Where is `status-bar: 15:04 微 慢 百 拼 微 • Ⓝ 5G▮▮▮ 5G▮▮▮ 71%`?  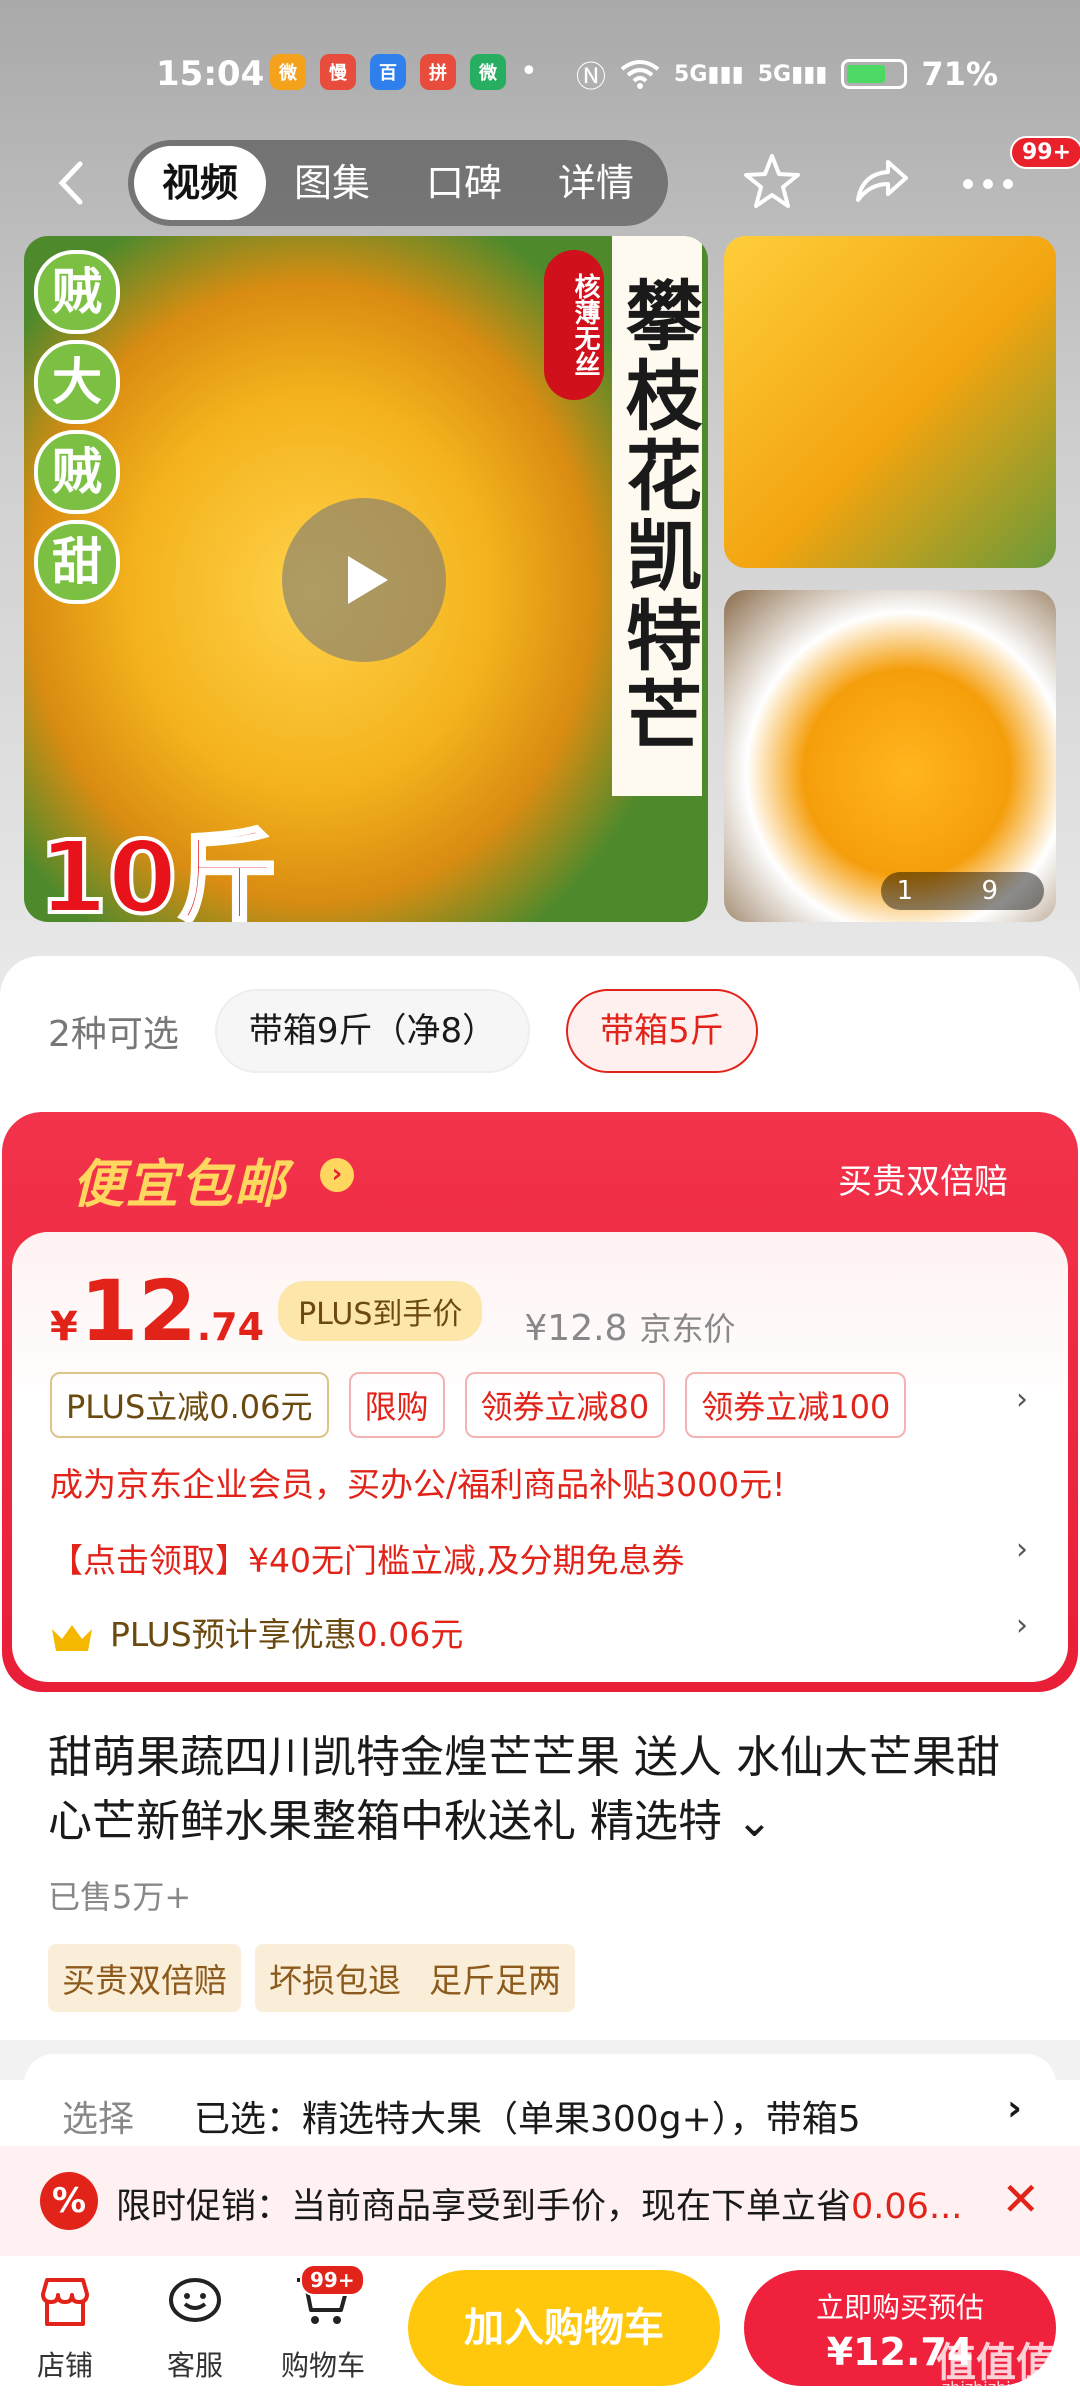 status-bar: 15:04 微 慢 百 拼 微 • Ⓝ 5G▮▮▮ 5G▮▮▮ 71% is located at coordinates (540, 75).